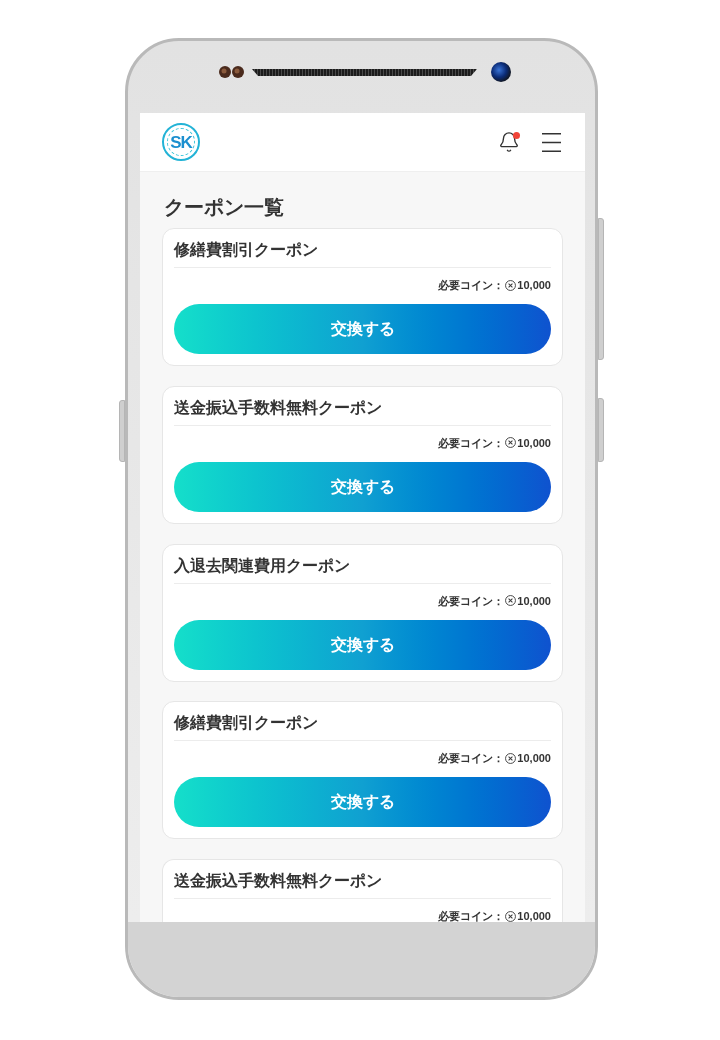 This screenshot has width=720, height=1040. Describe the element at coordinates (181, 142) in the screenshot. I see `logo: SK` at that location.